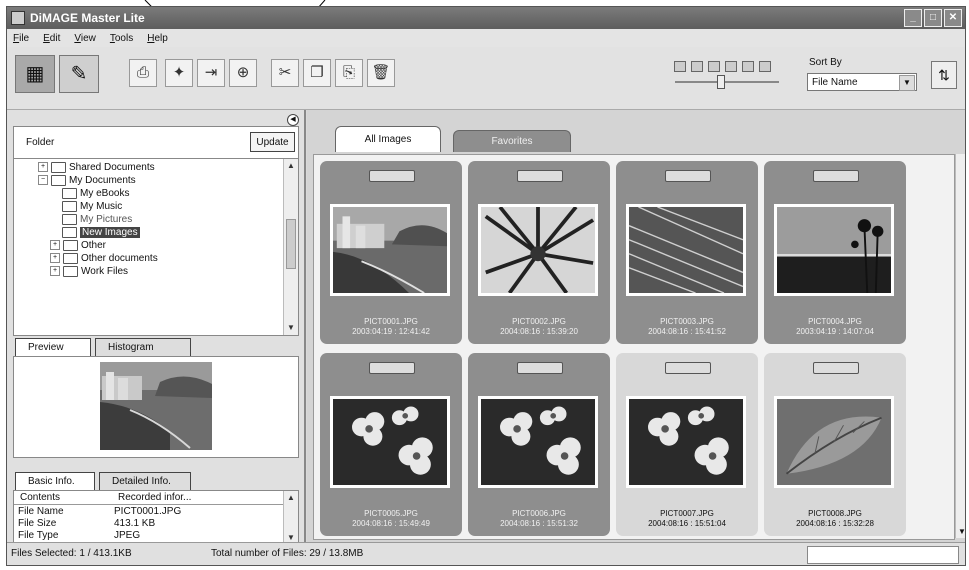 This screenshot has width=969, height=570. I want to click on new-folder-icon: ✦, so click(179, 73).